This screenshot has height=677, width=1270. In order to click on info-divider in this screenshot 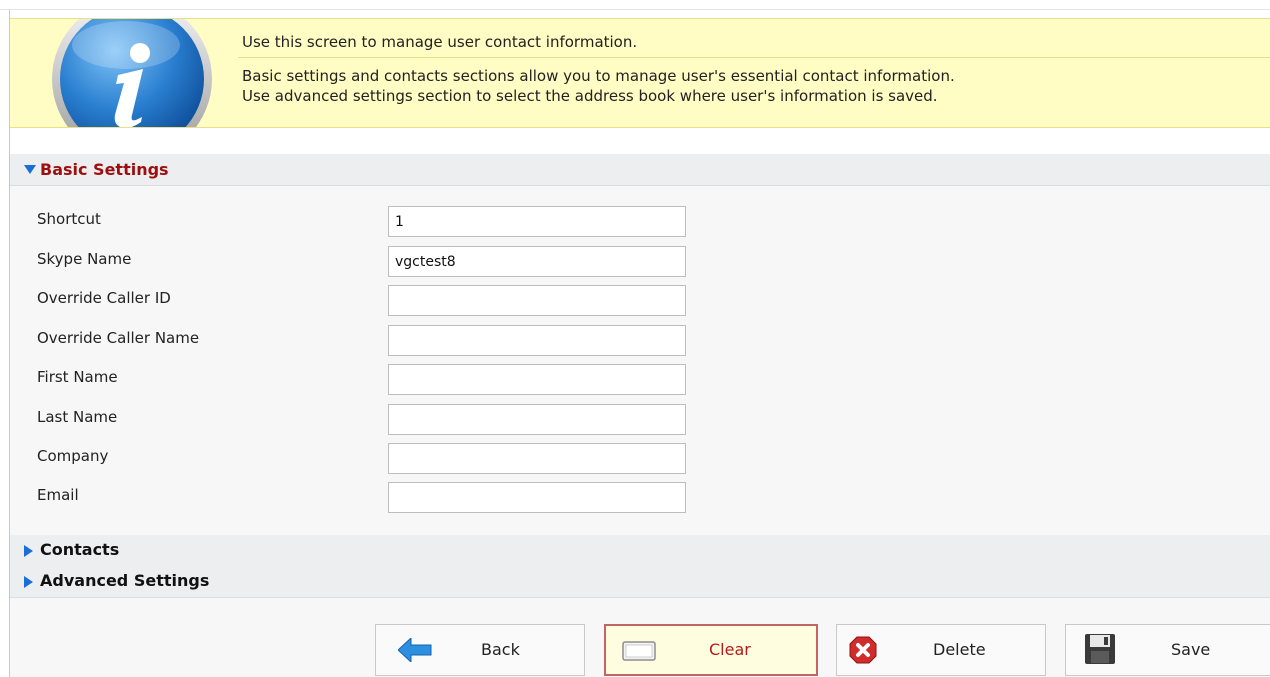, I will do `click(754, 57)`.